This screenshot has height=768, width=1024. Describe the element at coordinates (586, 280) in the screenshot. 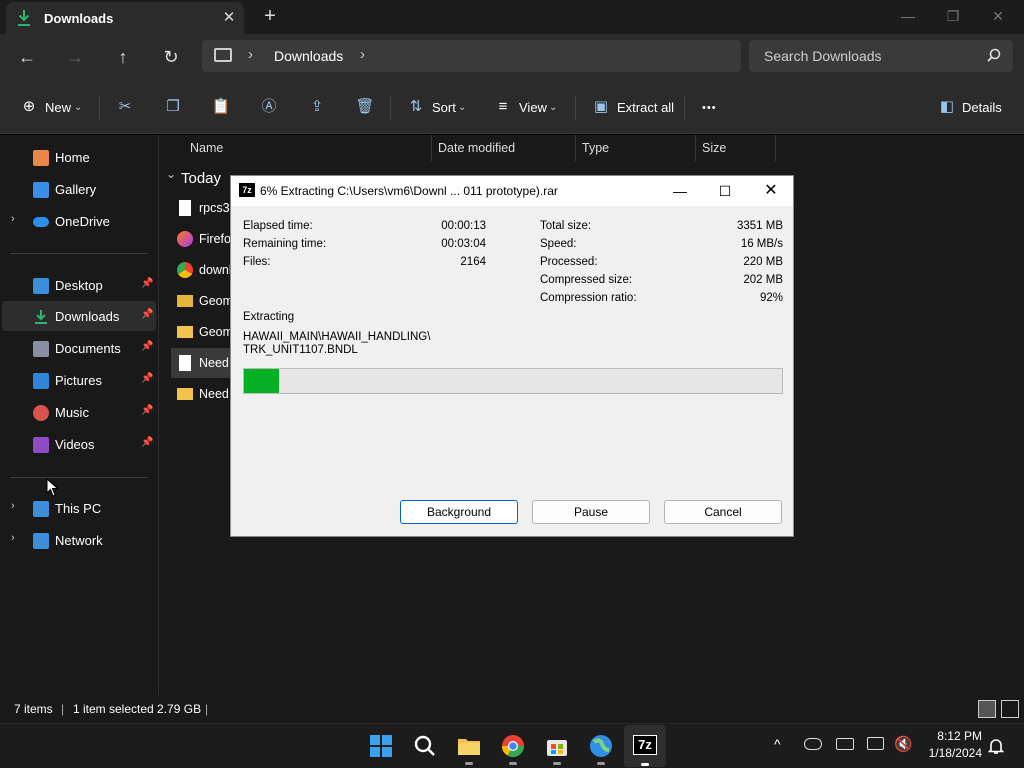

I see `compressed-size-label: Compressed size:` at that location.